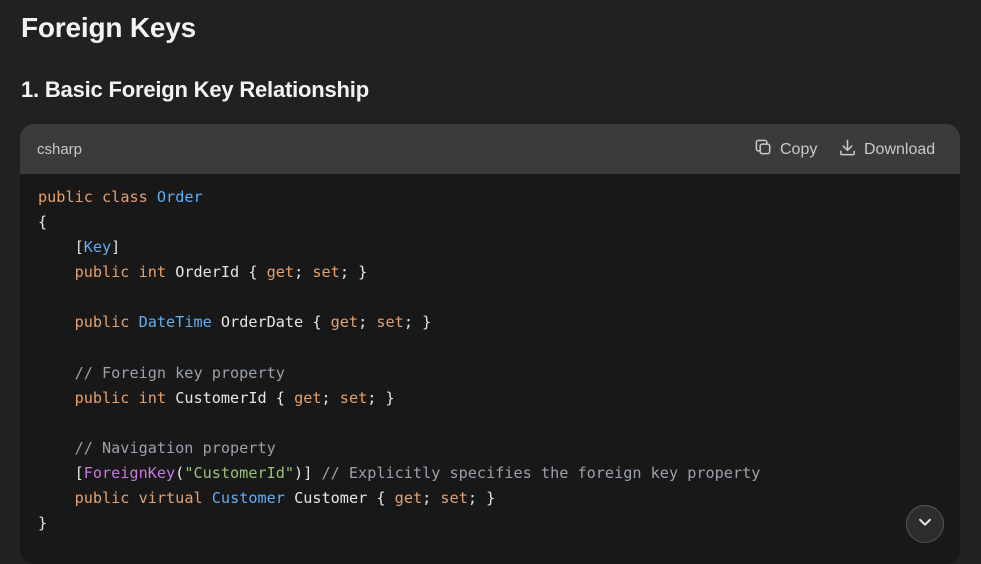 Image resolution: width=981 pixels, height=564 pixels. What do you see at coordinates (490, 373) in the screenshot?
I see `code-line: // Foreign key property` at bounding box center [490, 373].